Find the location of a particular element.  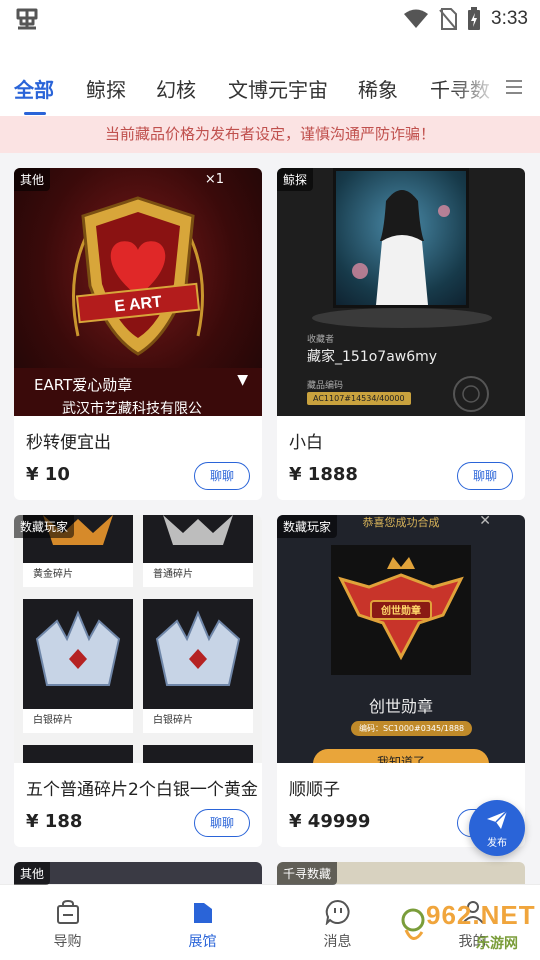

menu-icon is located at coordinates (514, 87).